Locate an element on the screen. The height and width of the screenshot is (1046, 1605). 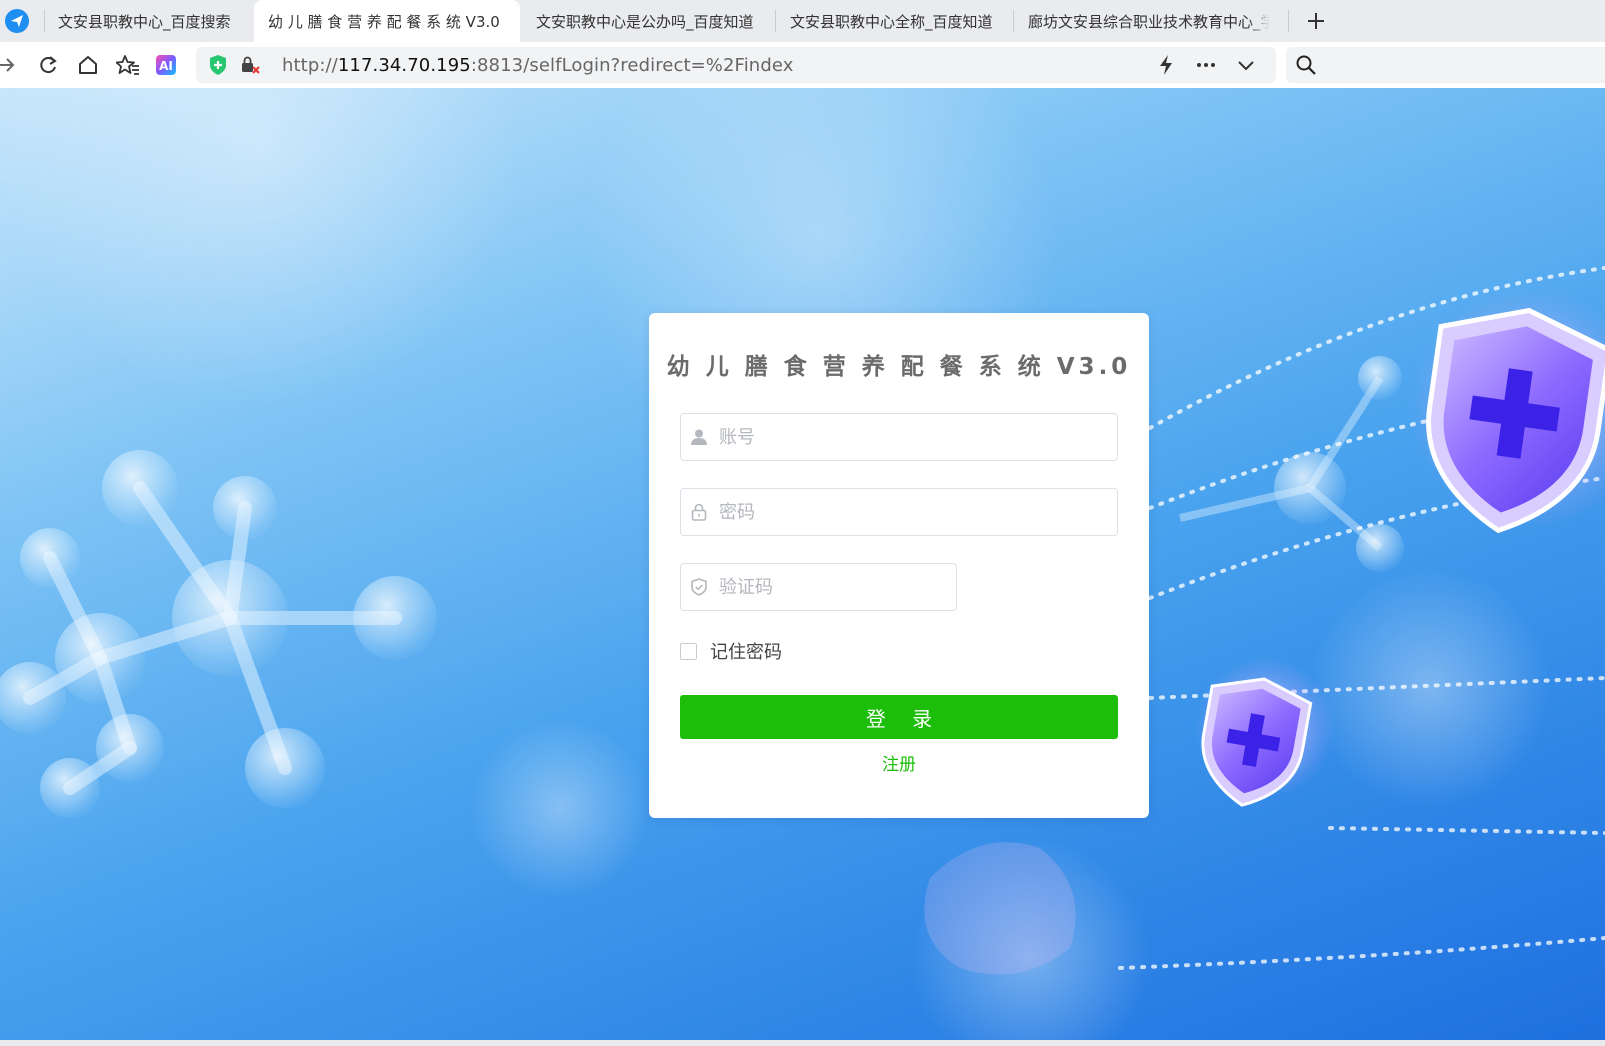
forward-icon is located at coordinates (9, 65).